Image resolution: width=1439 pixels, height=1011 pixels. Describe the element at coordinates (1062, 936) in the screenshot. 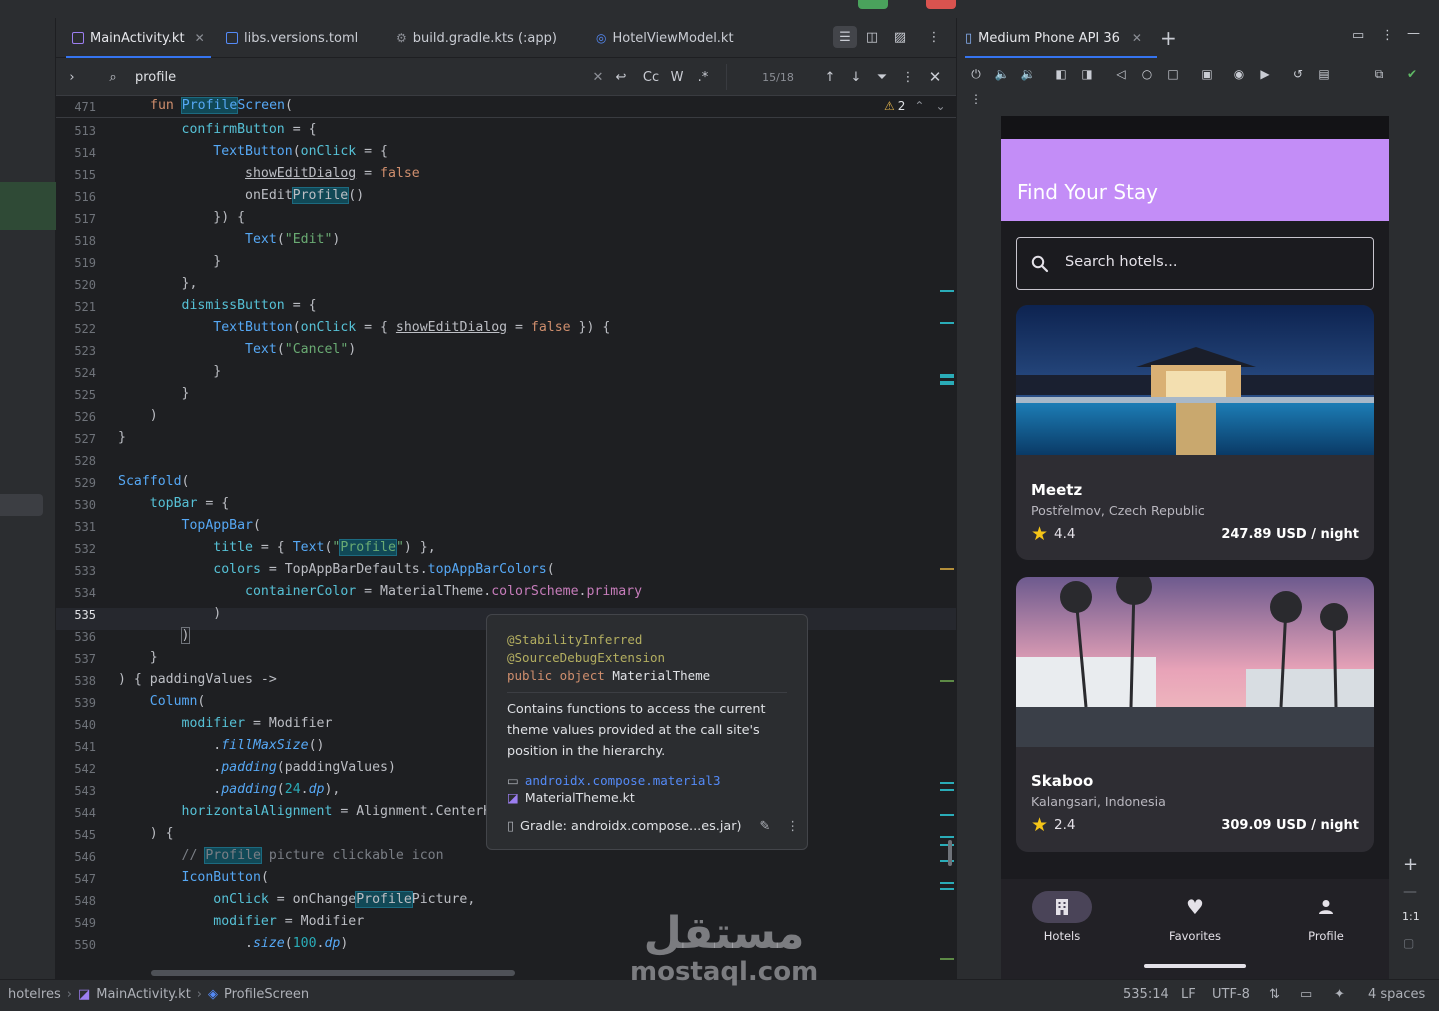

I see `nav-label: Hotels` at that location.